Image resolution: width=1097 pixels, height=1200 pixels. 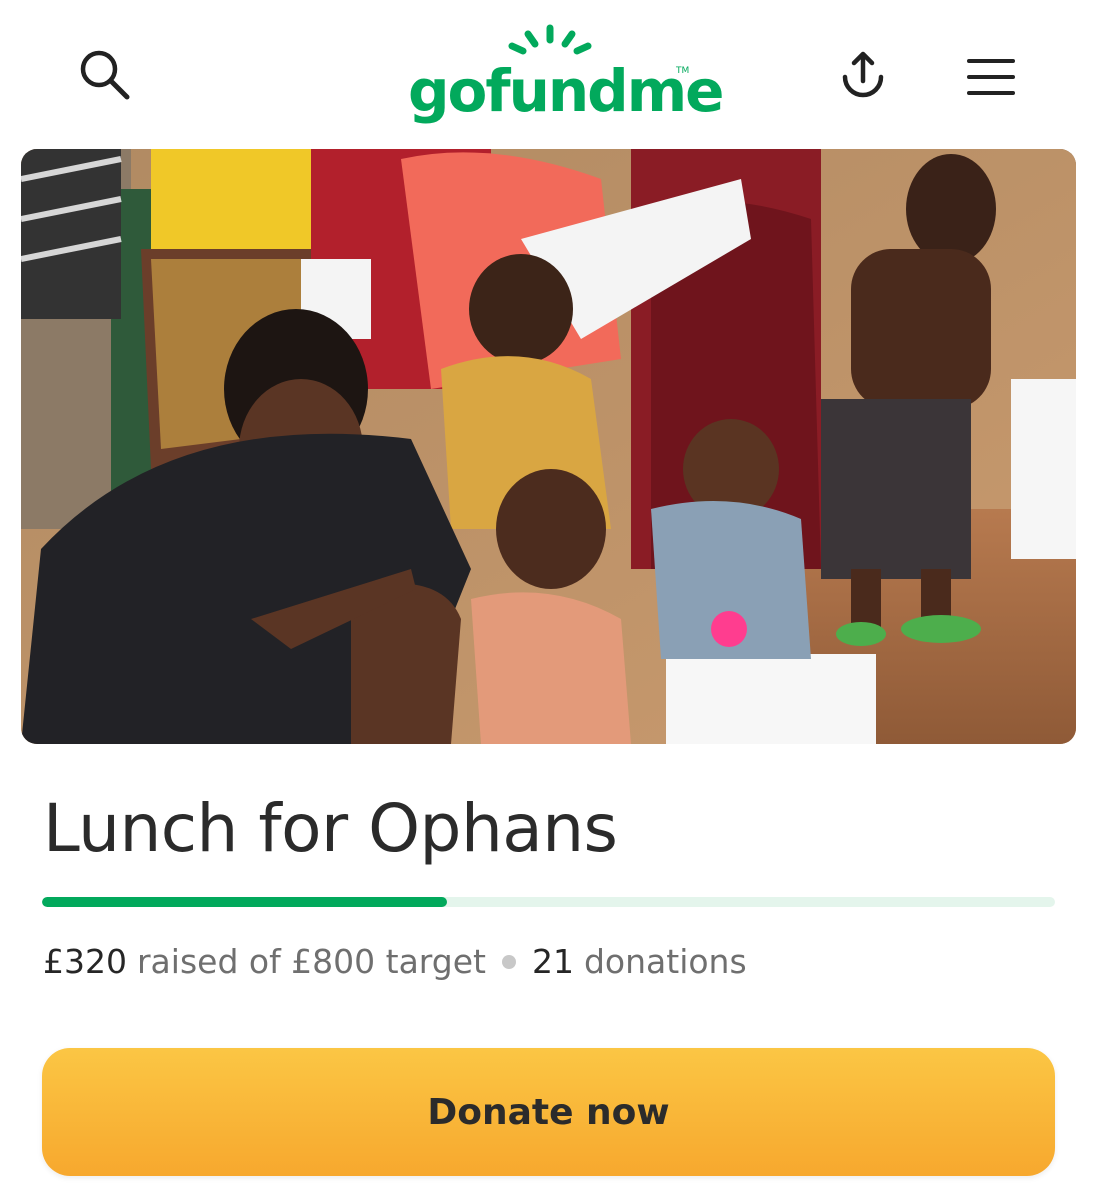 I want to click on raised-of-target-label: raised of £800 target, so click(x=311, y=961).